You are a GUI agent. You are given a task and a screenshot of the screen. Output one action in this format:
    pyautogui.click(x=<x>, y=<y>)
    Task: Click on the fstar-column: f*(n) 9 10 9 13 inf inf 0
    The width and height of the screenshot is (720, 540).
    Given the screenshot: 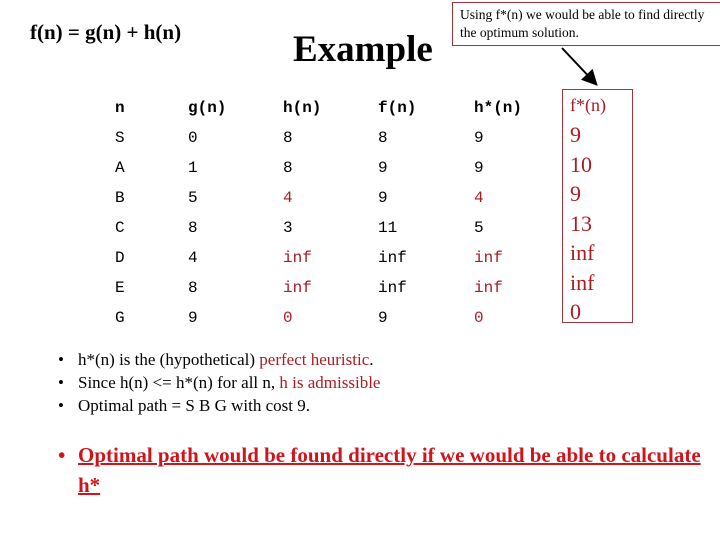 What is the action you would take?
    pyautogui.click(x=597, y=206)
    